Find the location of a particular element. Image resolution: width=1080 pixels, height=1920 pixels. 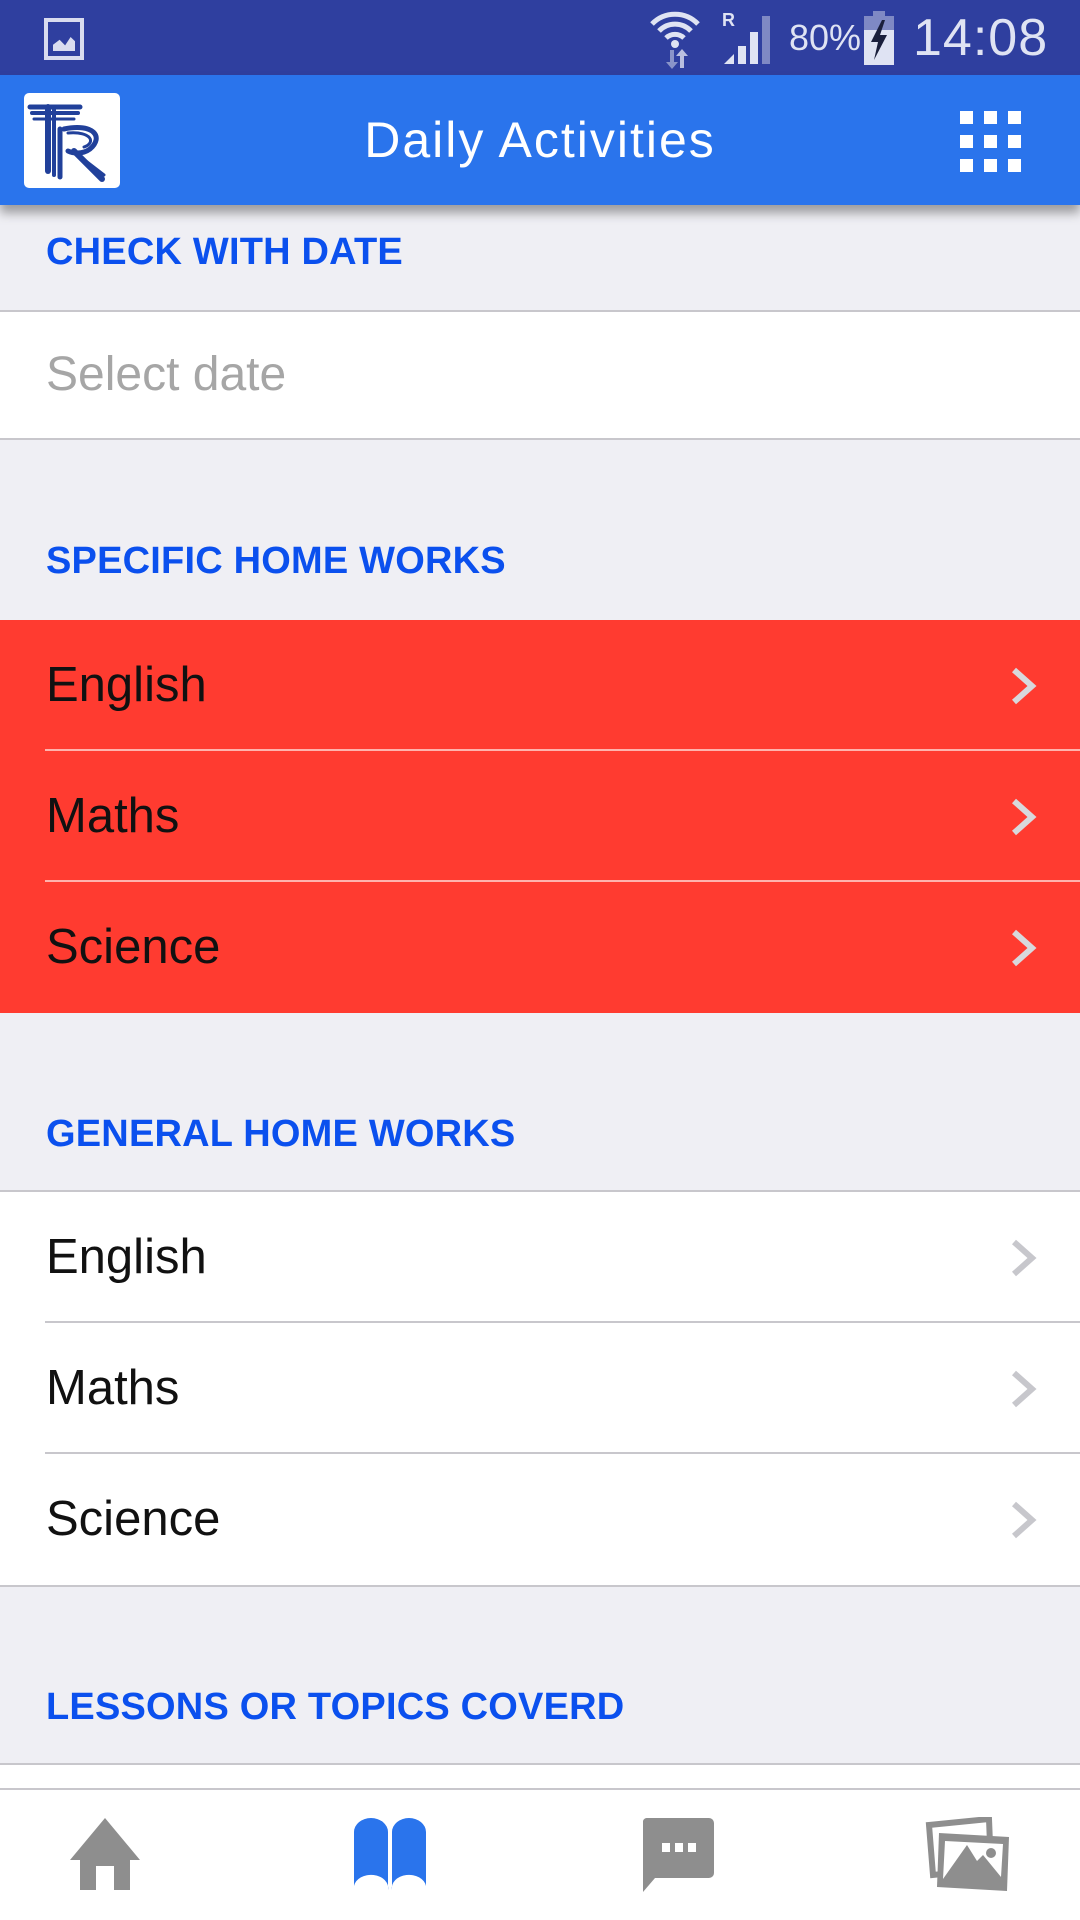

battery-charging-icon is located at coordinates (879, 37).